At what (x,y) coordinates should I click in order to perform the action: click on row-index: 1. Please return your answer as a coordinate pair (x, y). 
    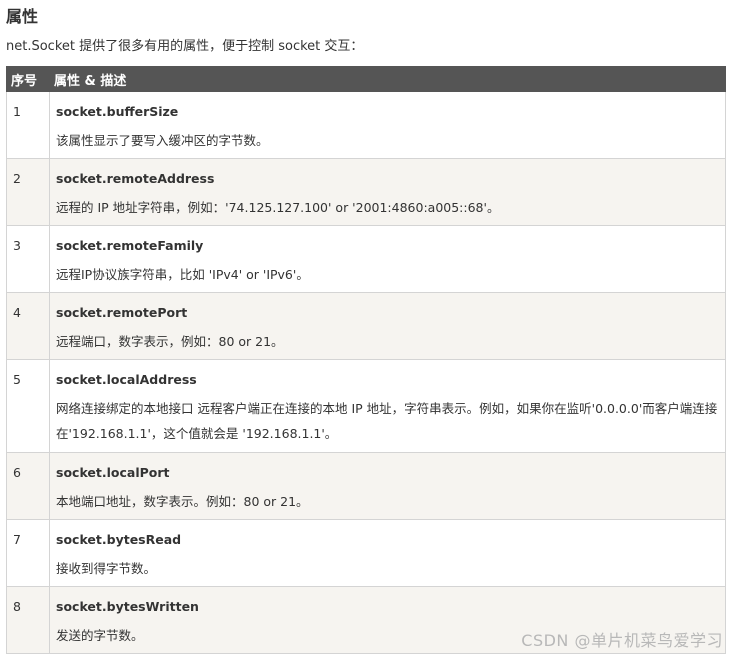
    Looking at the image, I should click on (28, 125).